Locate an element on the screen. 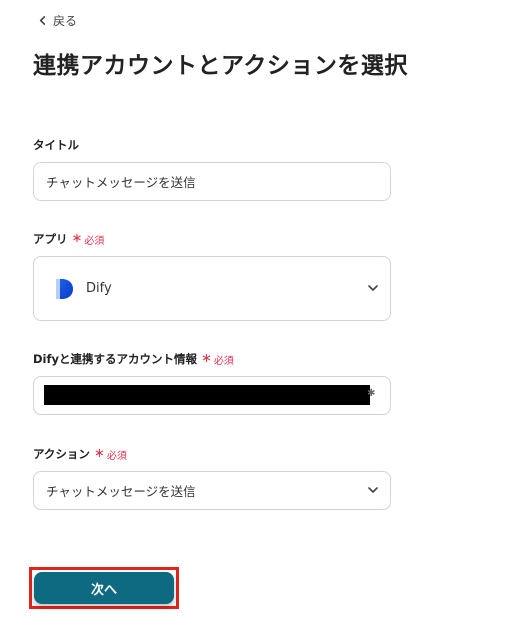  app-select: Dify is located at coordinates (212, 288).